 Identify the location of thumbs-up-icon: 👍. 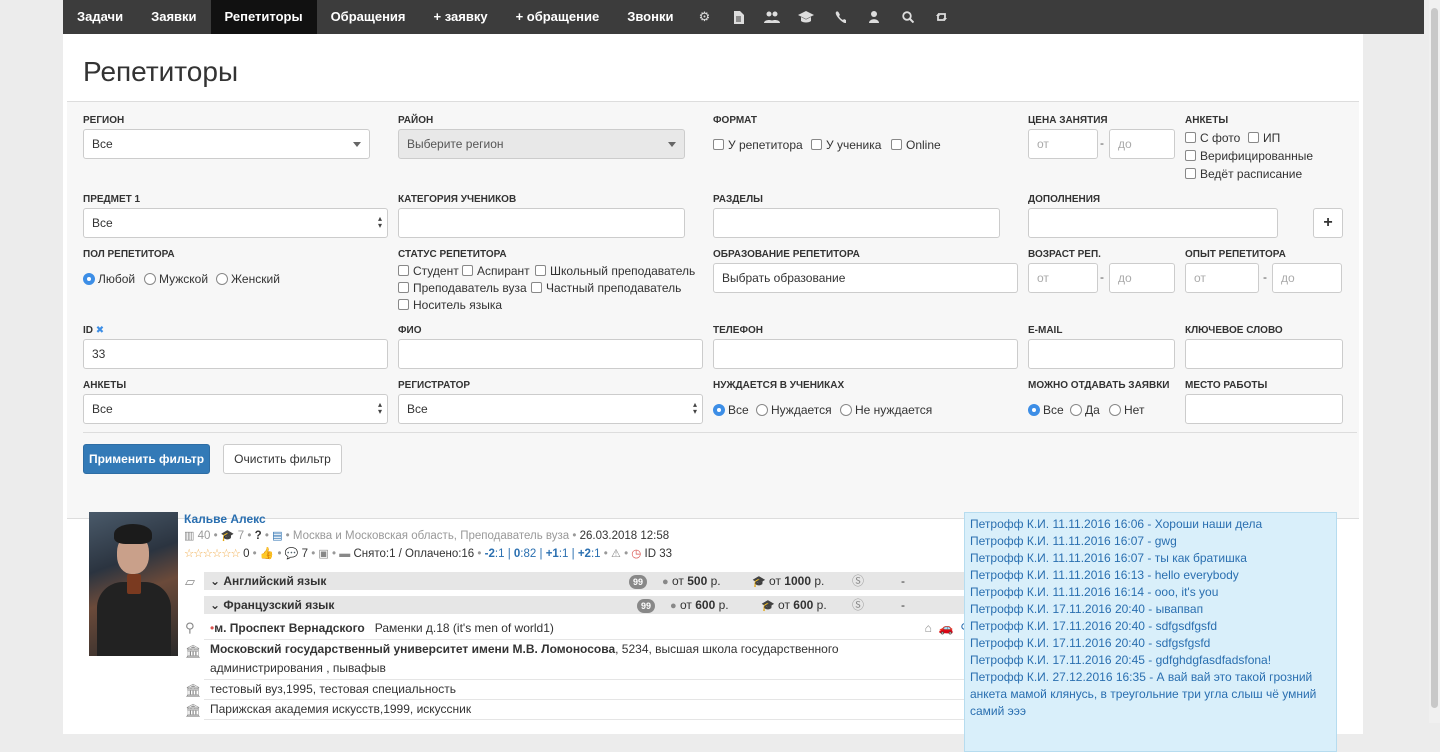
(267, 554).